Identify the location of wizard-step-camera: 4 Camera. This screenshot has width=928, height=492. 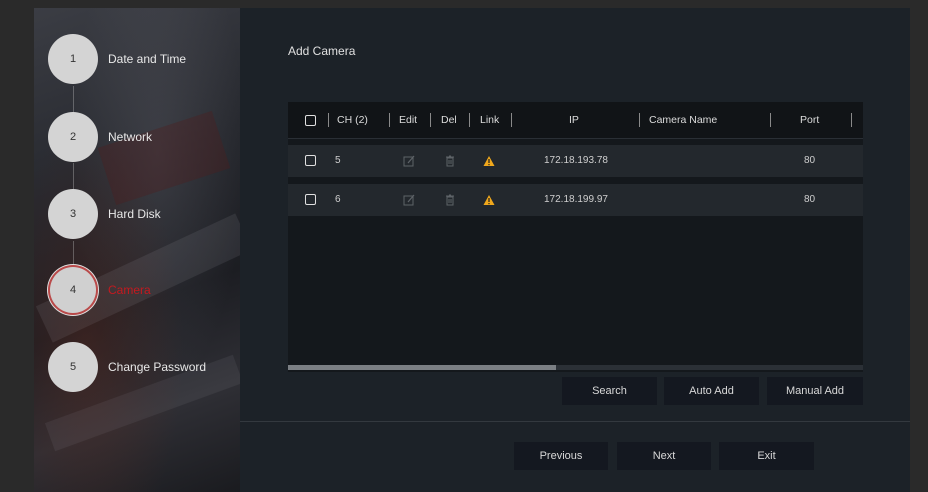
(143, 290).